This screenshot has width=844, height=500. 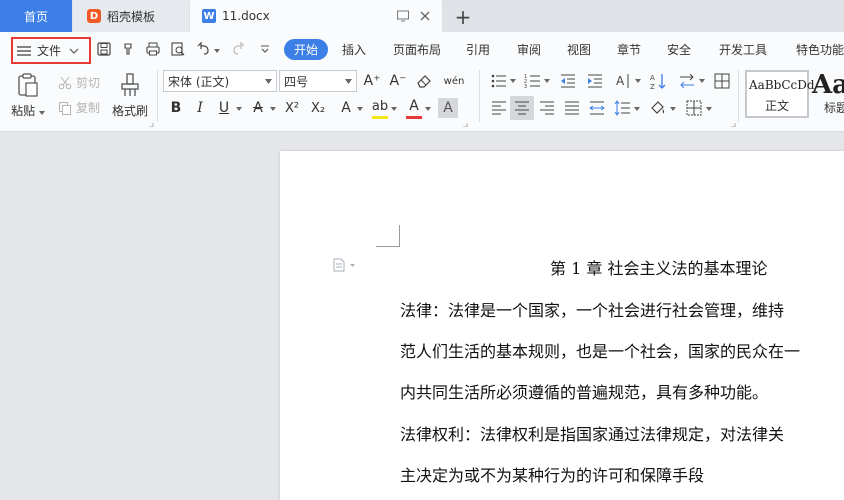 I want to click on text-effect-button: A, so click(x=346, y=108).